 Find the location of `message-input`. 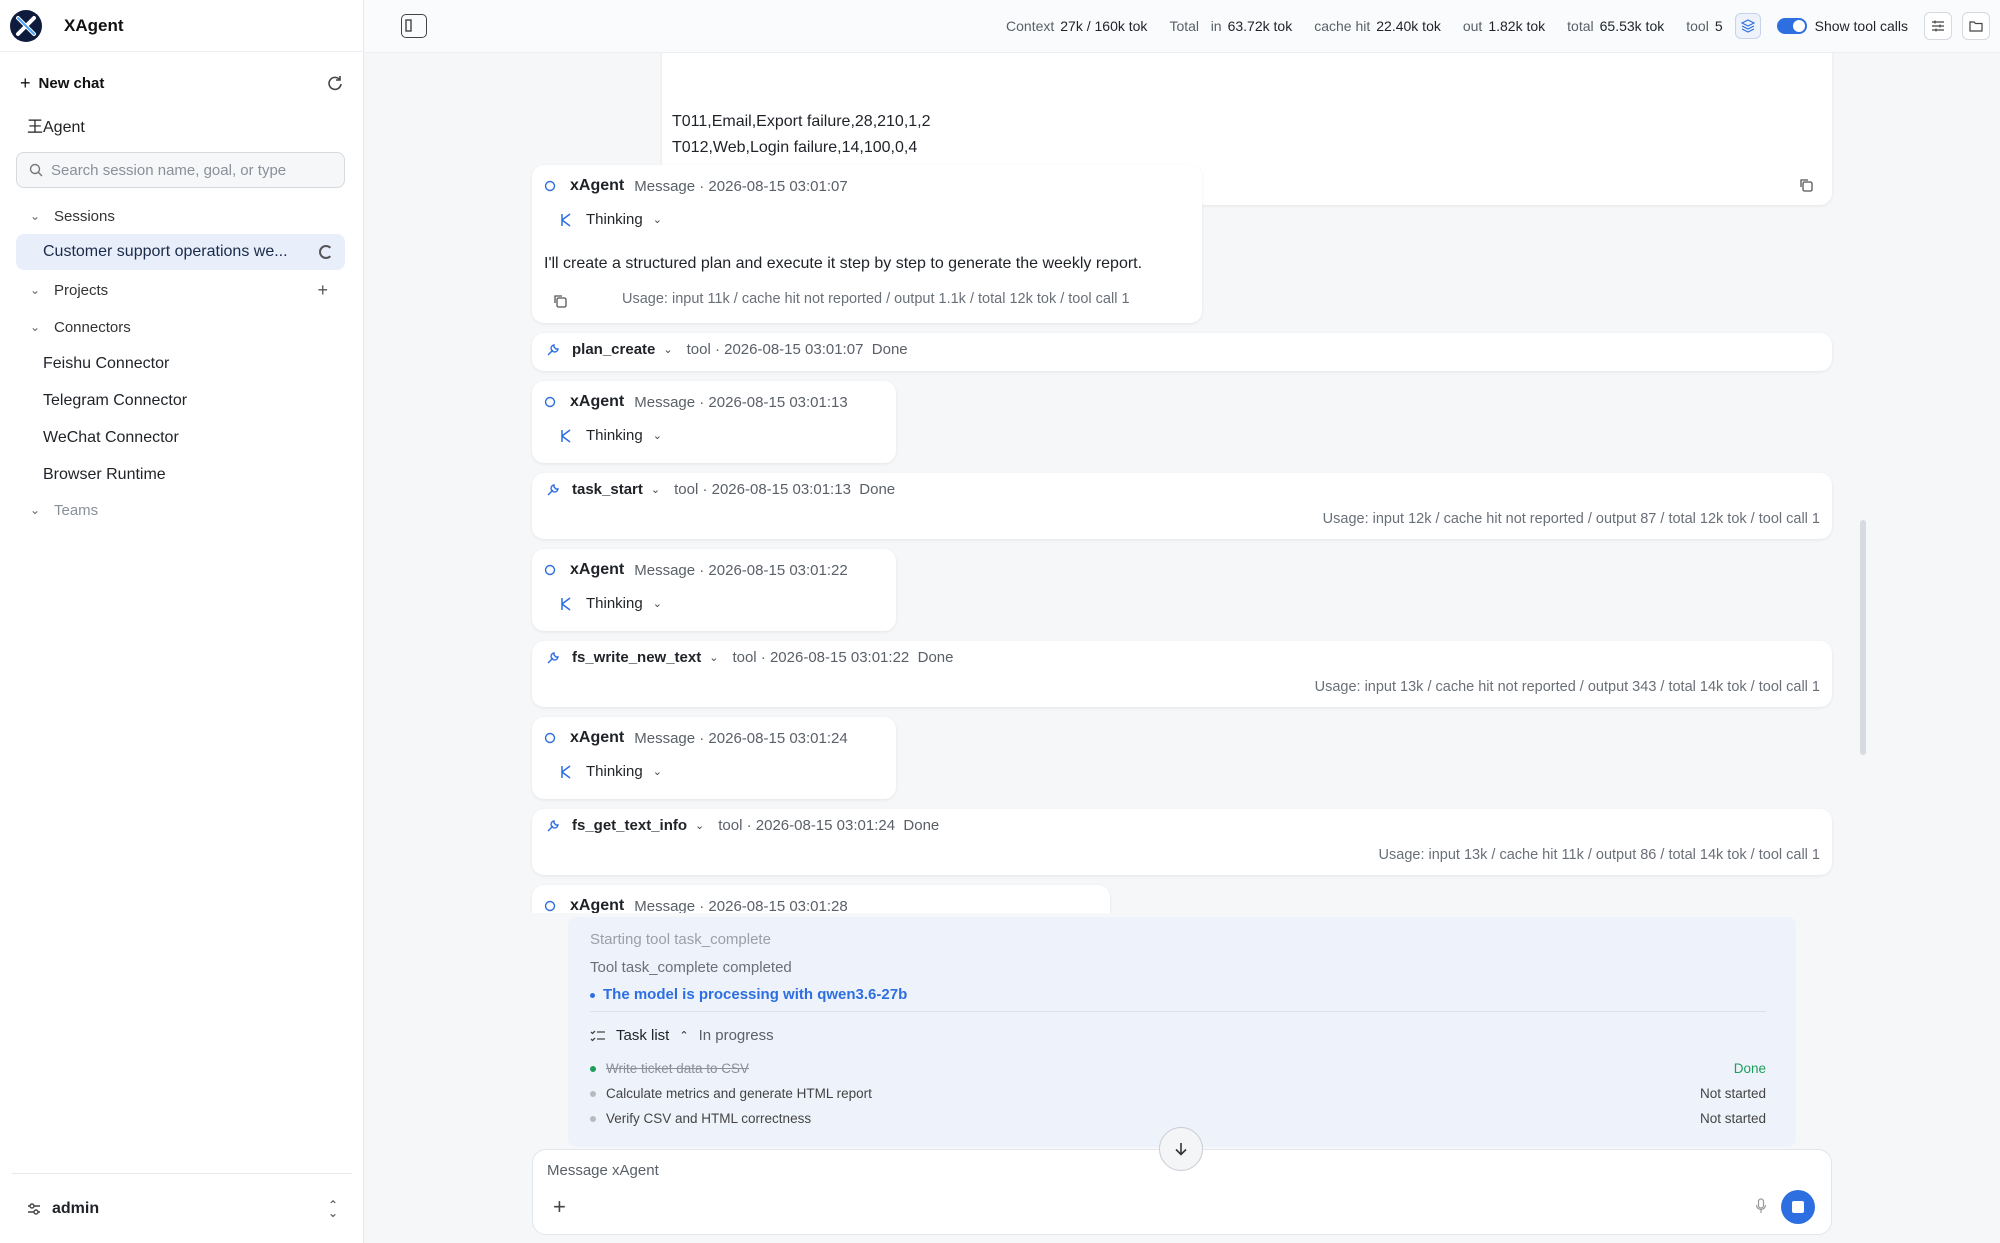

message-input is located at coordinates (1047, 1170).